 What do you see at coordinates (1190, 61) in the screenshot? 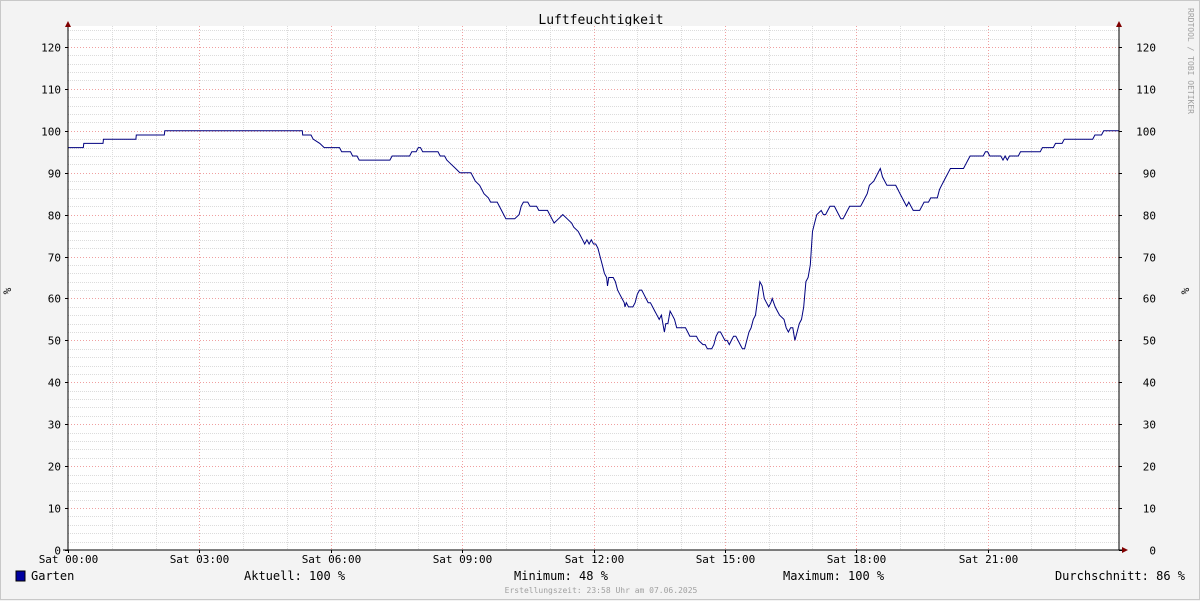
I see `rrdtool-watermark: RRDTOOL / TOBI OETIKER` at bounding box center [1190, 61].